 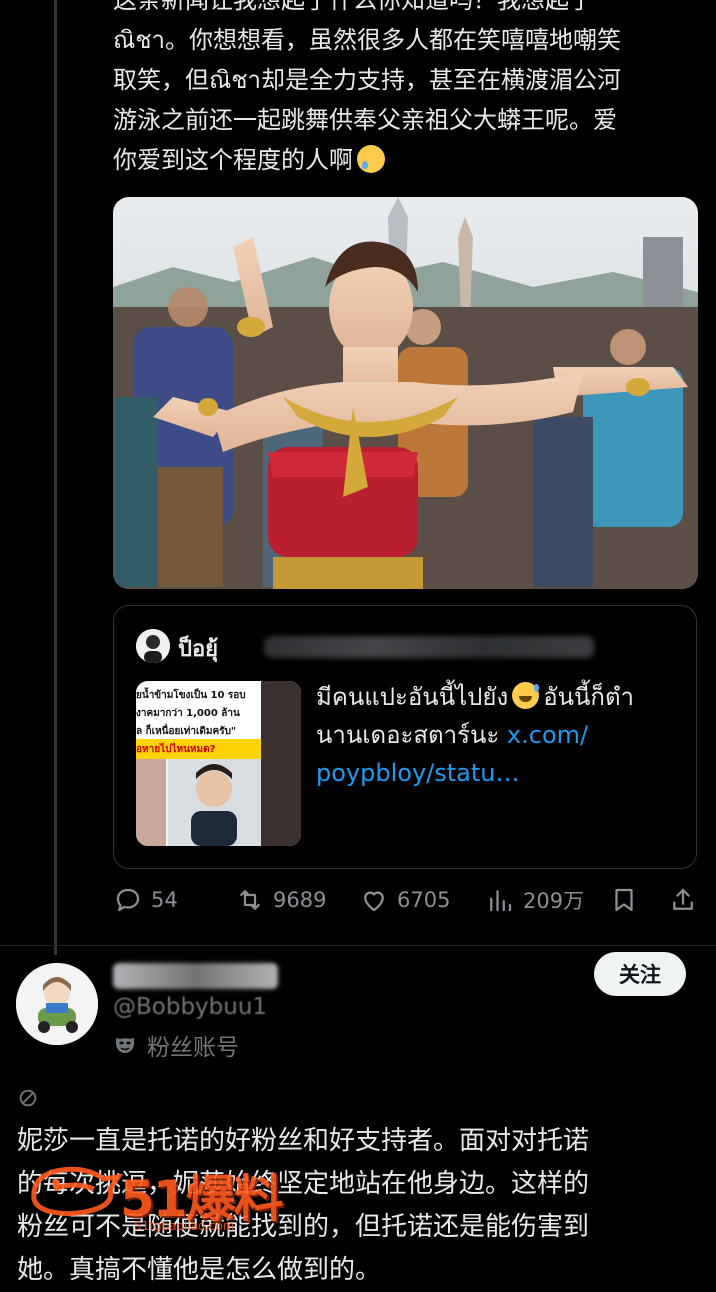 What do you see at coordinates (367, 40) in the screenshot?
I see `tweet-text-line: ณิชา。你想想看，虽然很多人都在笑嘻嘻地嘲笑` at bounding box center [367, 40].